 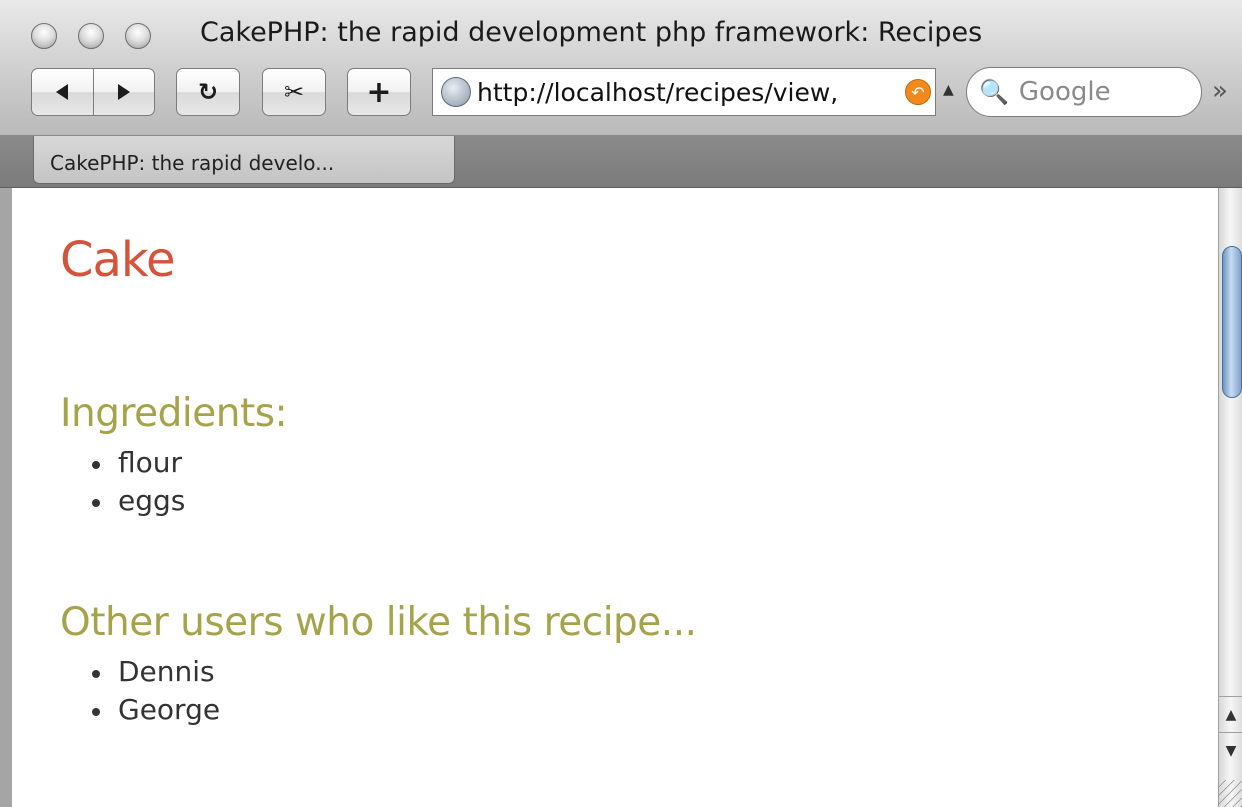 I want to click on back-forward-buttons, so click(x=93, y=92).